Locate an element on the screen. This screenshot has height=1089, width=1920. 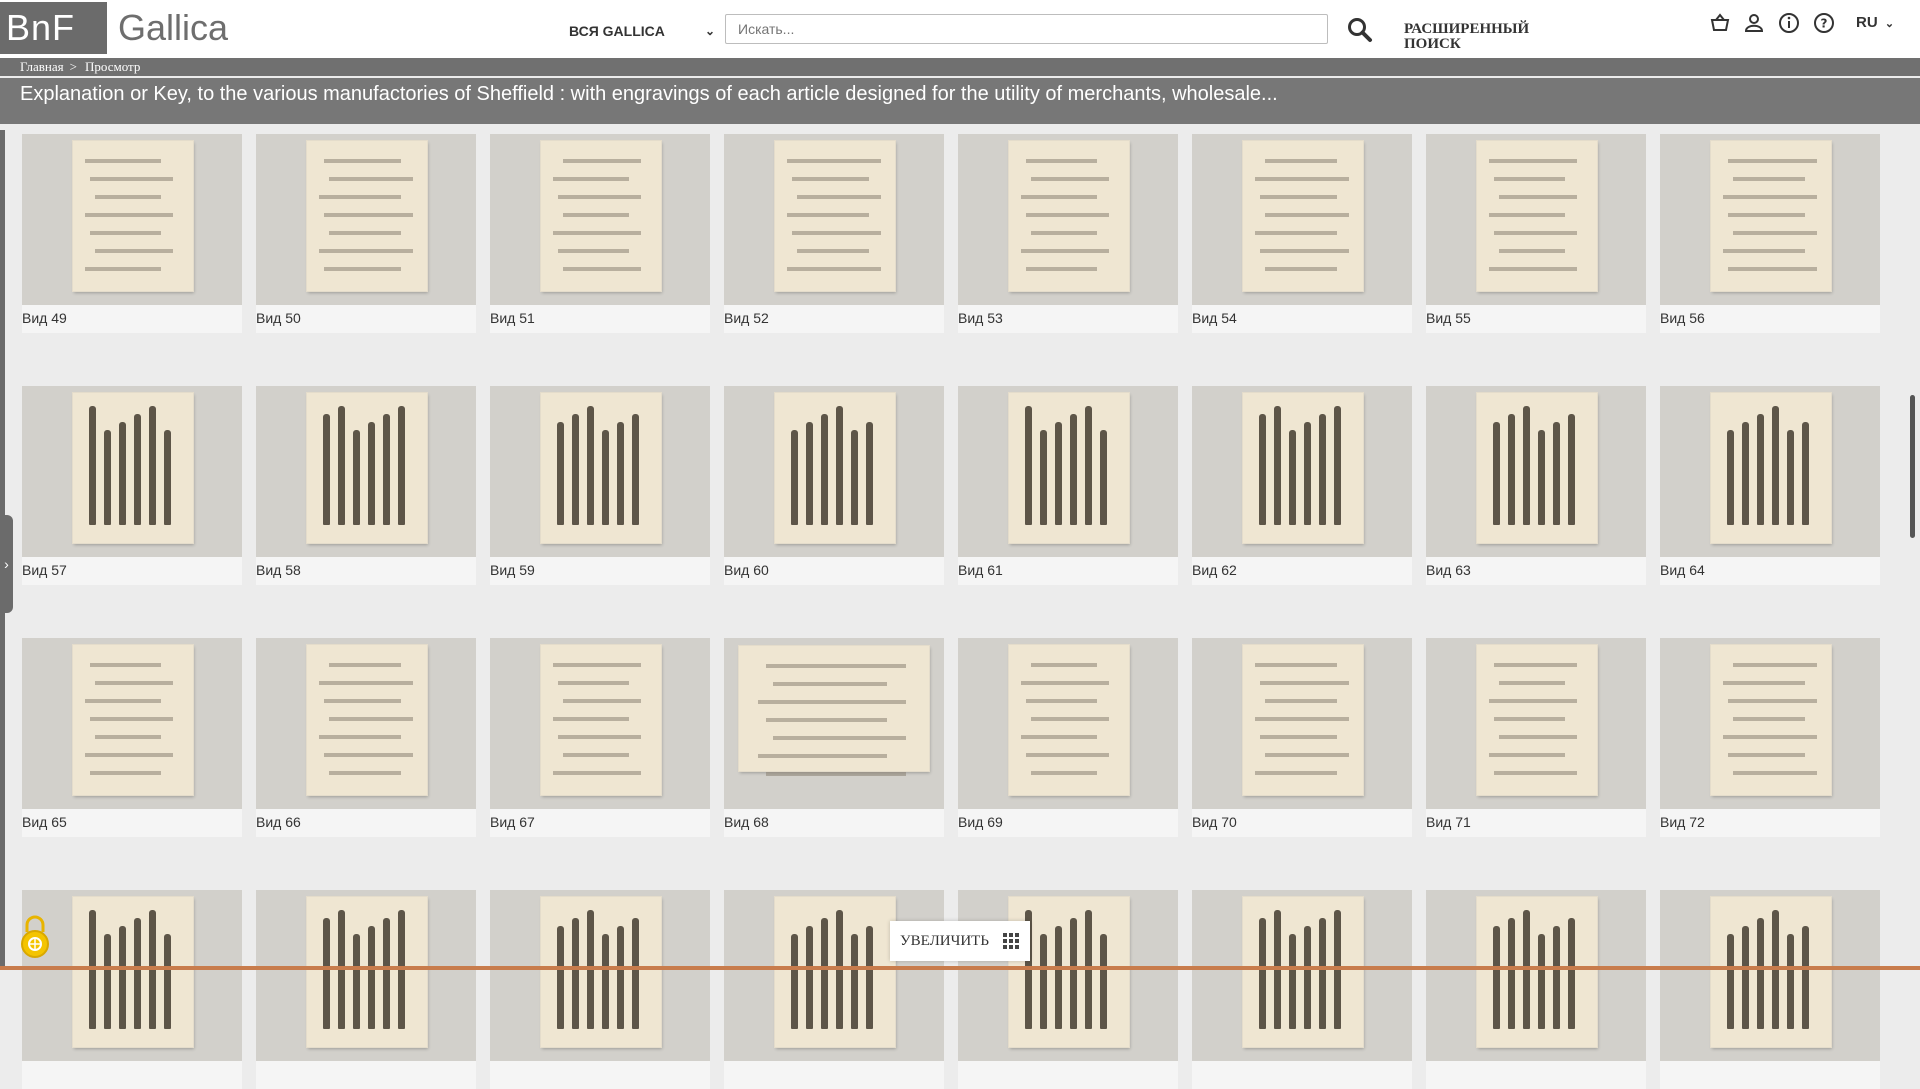
thumbnail-tile: Вид 59 is located at coordinates (600, 485).